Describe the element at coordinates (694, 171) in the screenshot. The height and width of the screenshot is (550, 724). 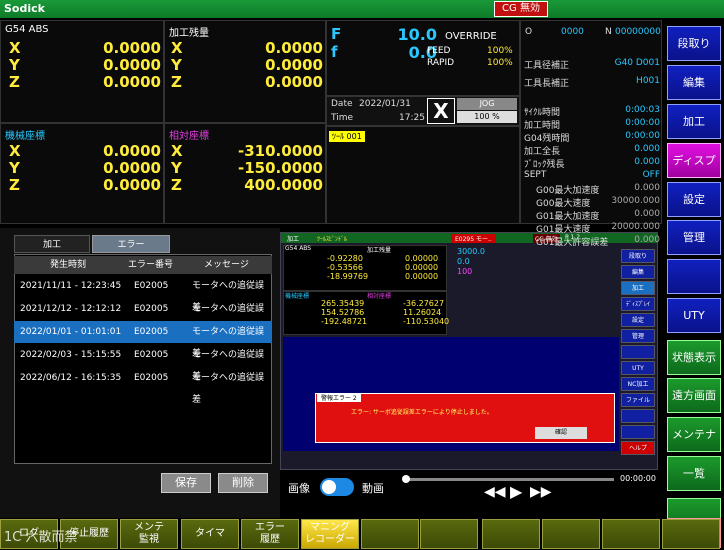
I see `side-menu-ディスプレイ: ディスプレイ` at that location.